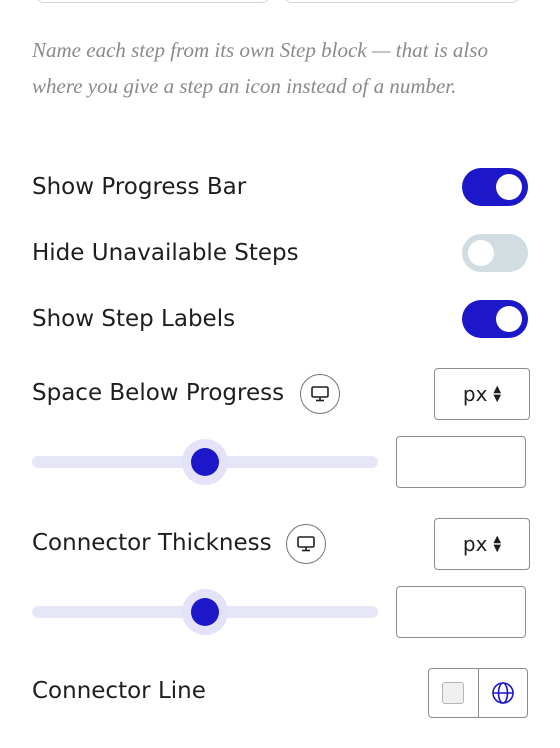 This screenshot has height=748, width=560. Describe the element at coordinates (495, 319) in the screenshot. I see `show-step-labels-toggle` at that location.